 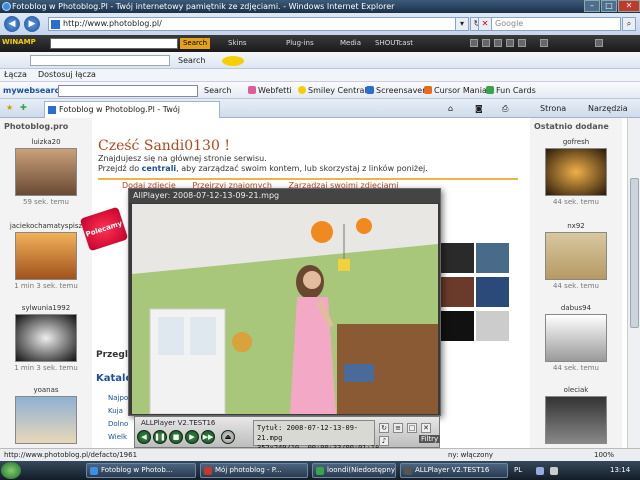 I want to click on start-button, so click(x=11, y=470).